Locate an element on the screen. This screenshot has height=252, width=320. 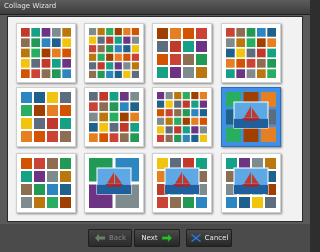
cancel-button-label: Cancel is located at coordinates (216, 238).